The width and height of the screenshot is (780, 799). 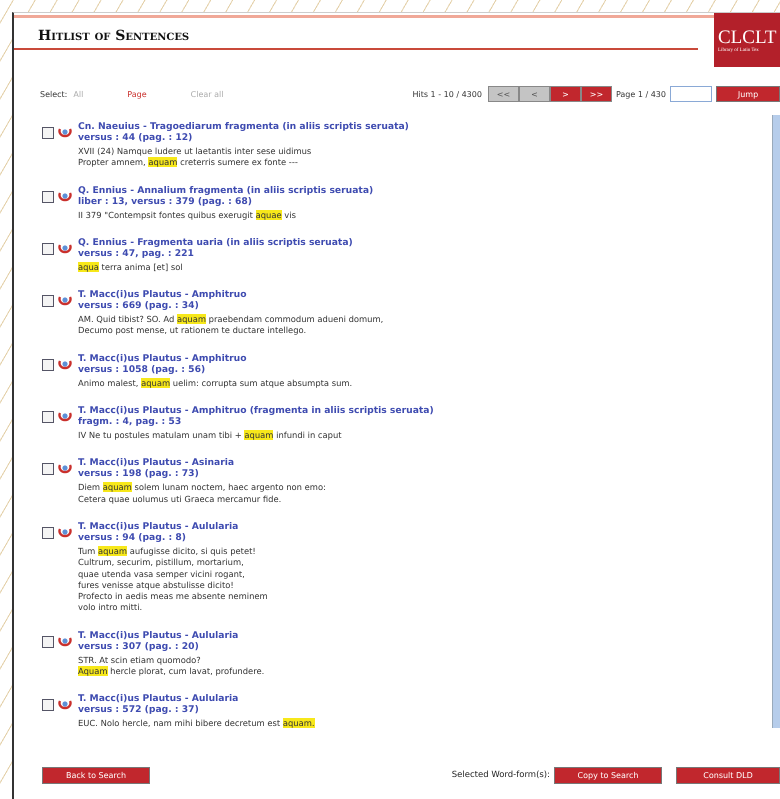 I want to click on page-input-field, so click(x=691, y=94).